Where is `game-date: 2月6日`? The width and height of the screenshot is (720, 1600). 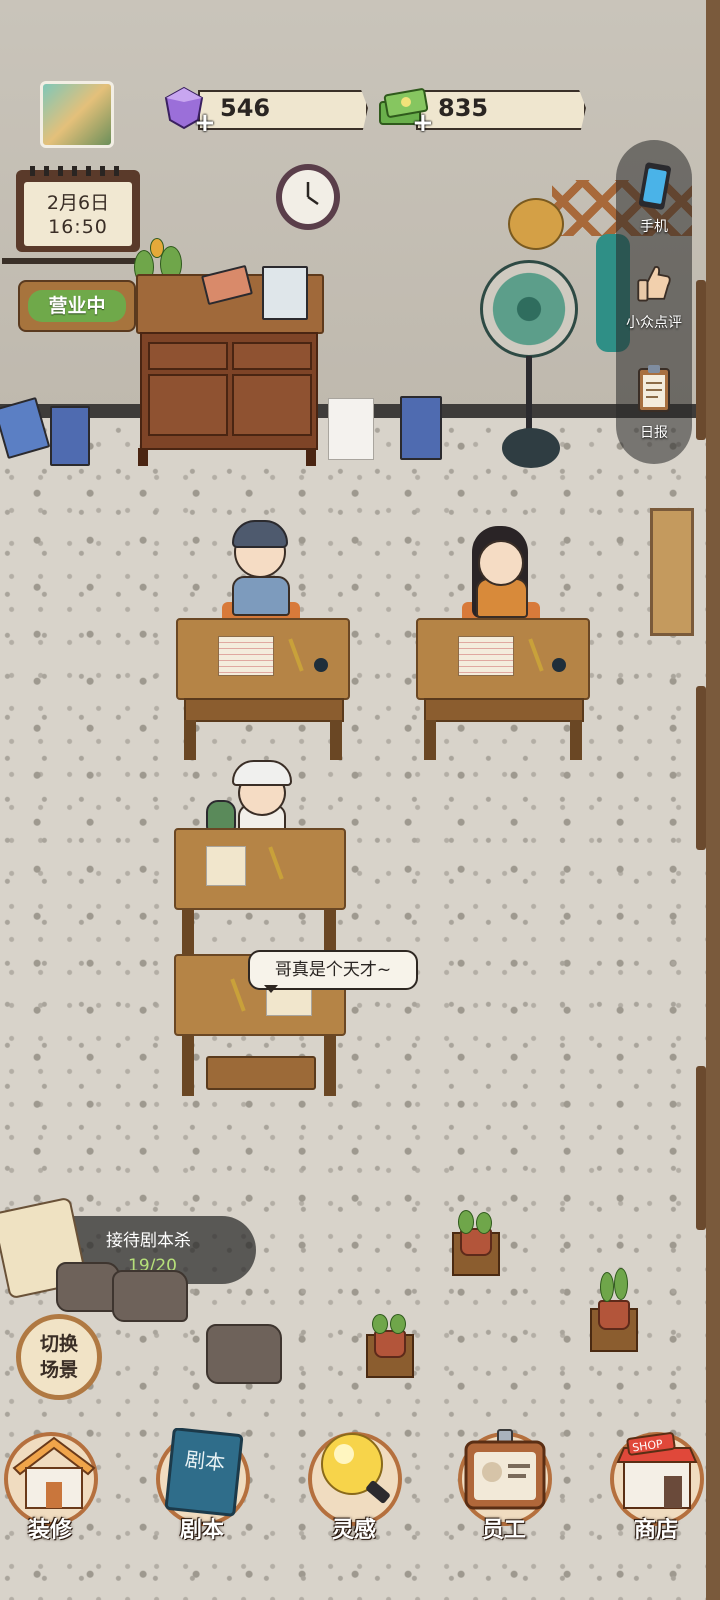 game-date: 2月6日 is located at coordinates (78, 203).